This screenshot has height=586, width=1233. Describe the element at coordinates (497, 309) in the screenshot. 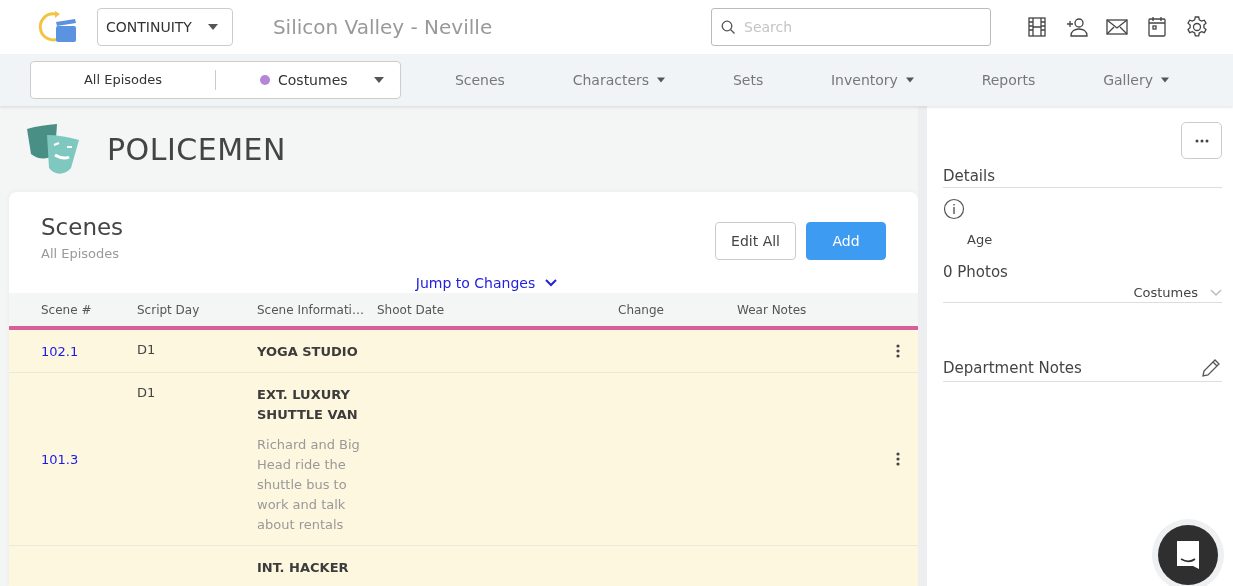

I see `column-header: Shoot Date` at that location.